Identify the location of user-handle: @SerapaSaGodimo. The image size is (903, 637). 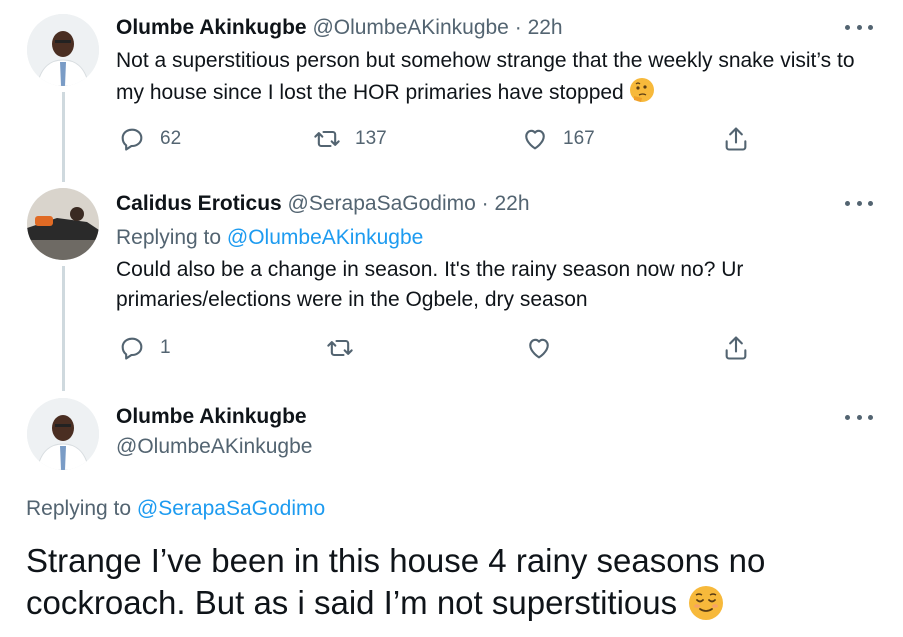
(382, 203).